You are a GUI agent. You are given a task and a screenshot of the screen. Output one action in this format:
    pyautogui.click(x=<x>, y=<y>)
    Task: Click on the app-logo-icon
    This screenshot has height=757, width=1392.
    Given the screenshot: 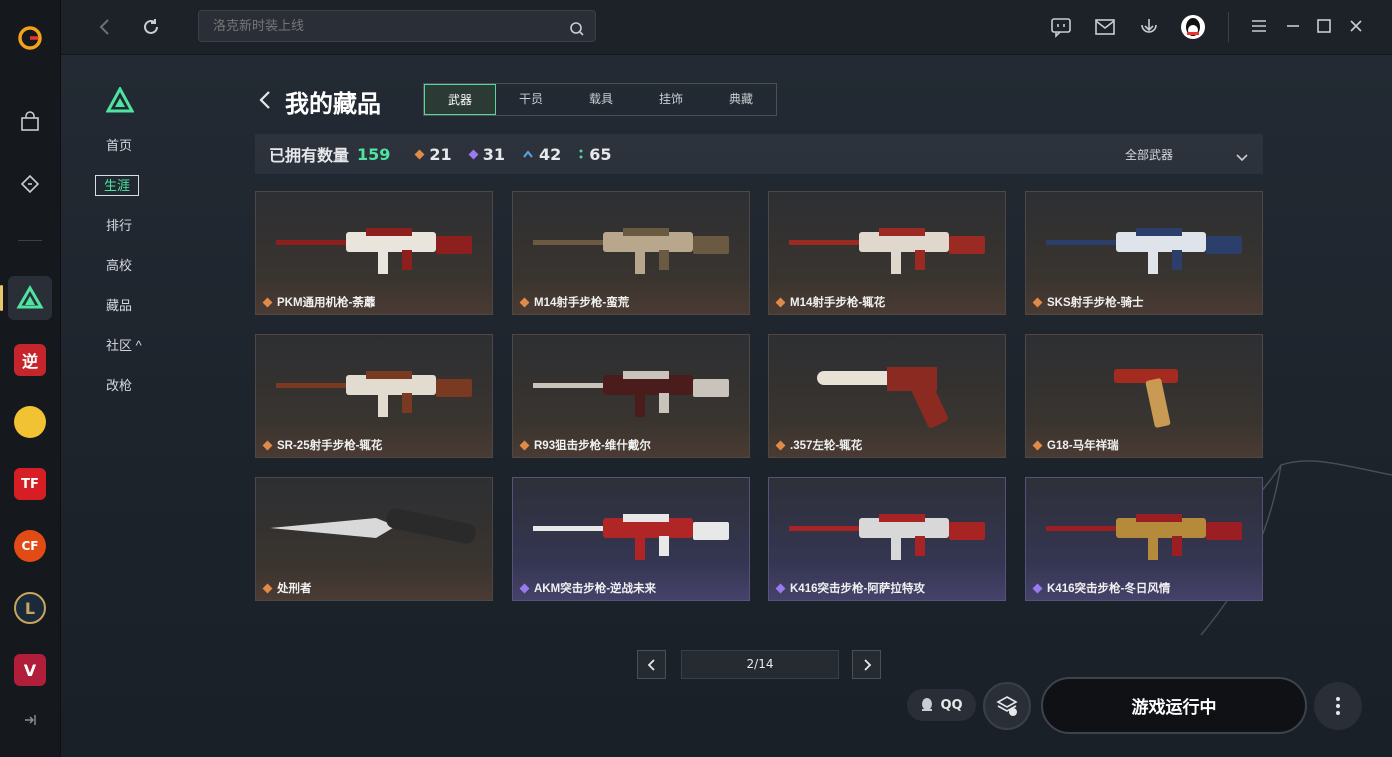 What is the action you would take?
    pyautogui.click(x=30, y=38)
    